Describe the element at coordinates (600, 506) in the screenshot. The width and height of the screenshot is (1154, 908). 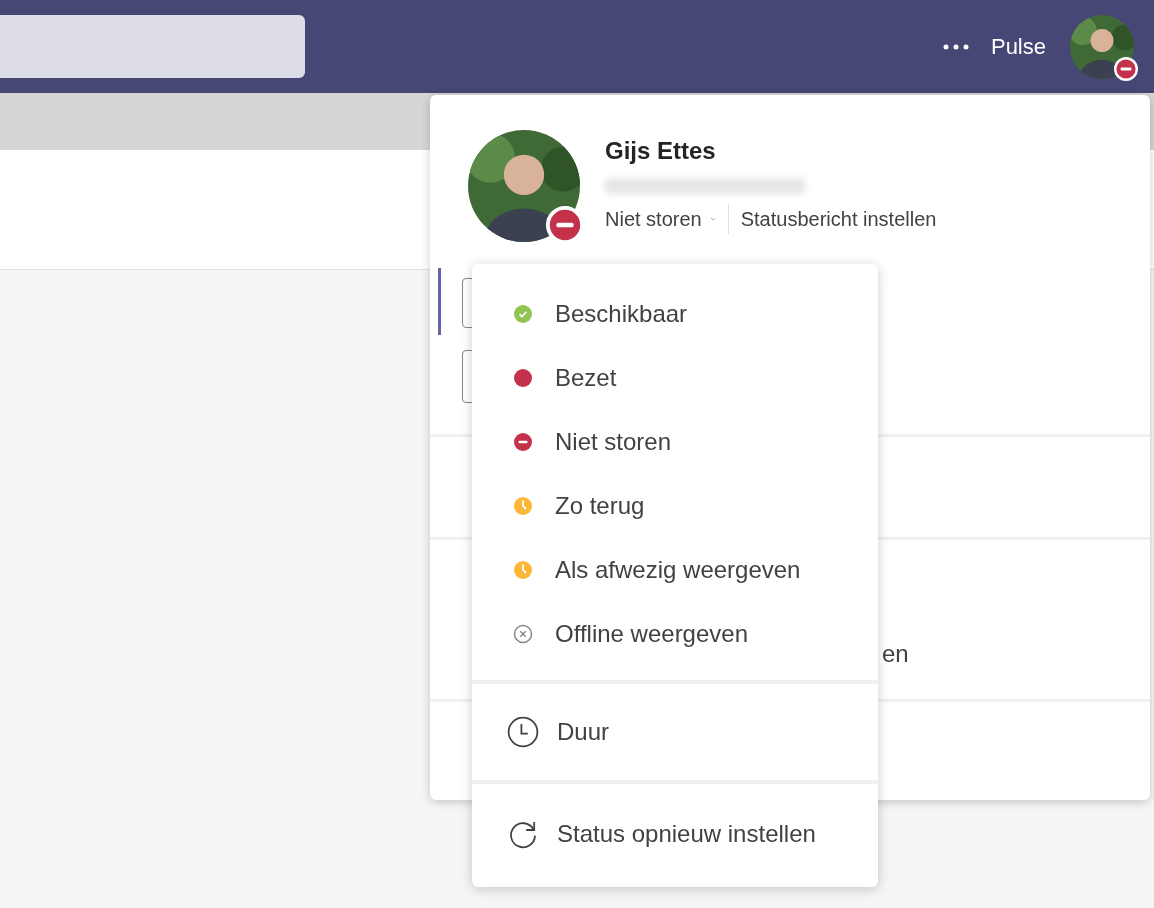
I see `status-option: Zo terug` at that location.